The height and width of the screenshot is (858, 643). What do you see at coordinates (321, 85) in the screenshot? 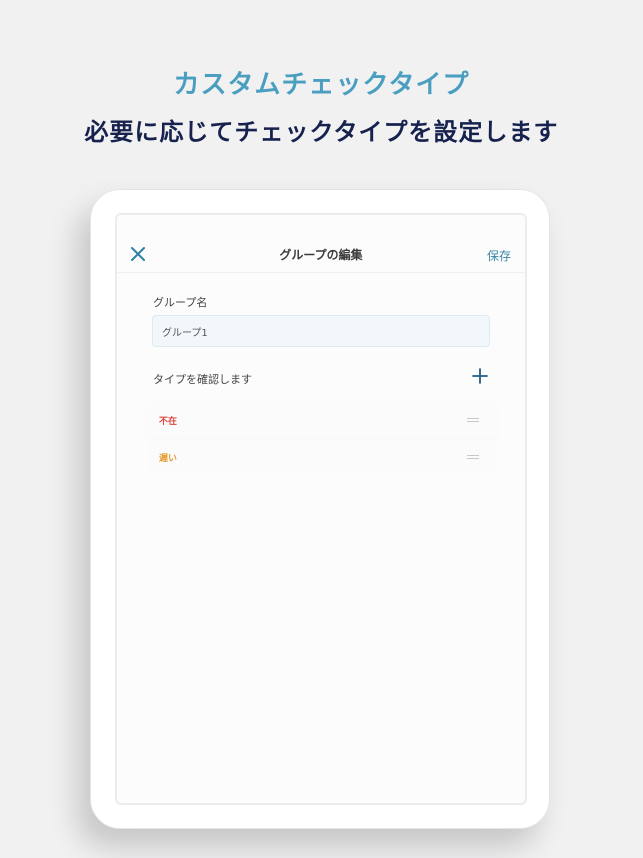
I see `promo-title: カスタムチェックタイプ` at bounding box center [321, 85].